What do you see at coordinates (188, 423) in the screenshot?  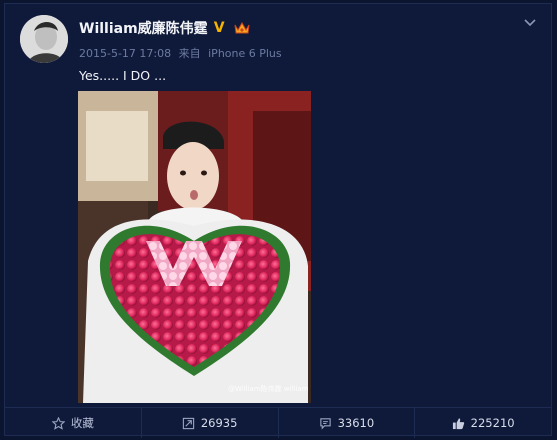 I see `repost-icon` at bounding box center [188, 423].